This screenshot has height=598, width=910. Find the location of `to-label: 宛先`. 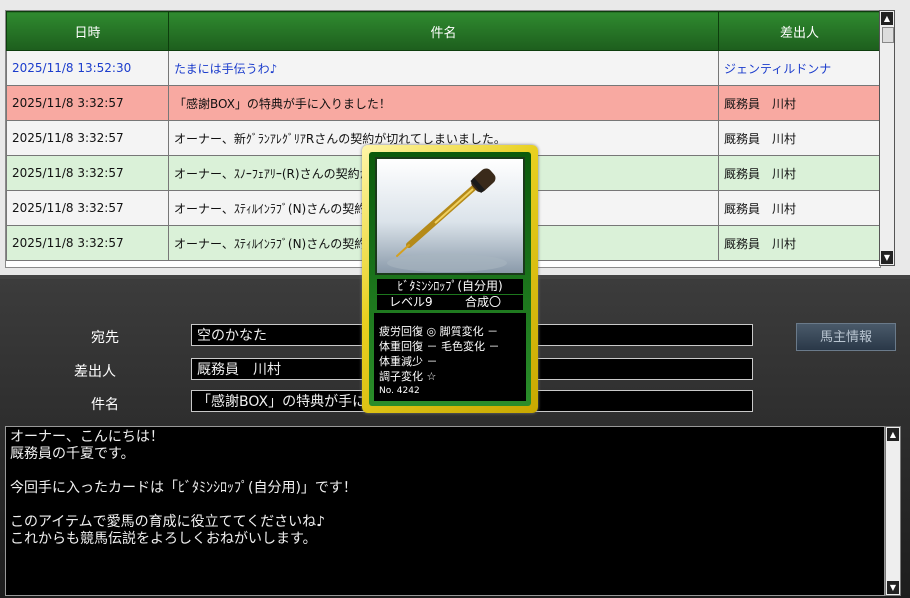

to-label: 宛先 is located at coordinates (105, 338).